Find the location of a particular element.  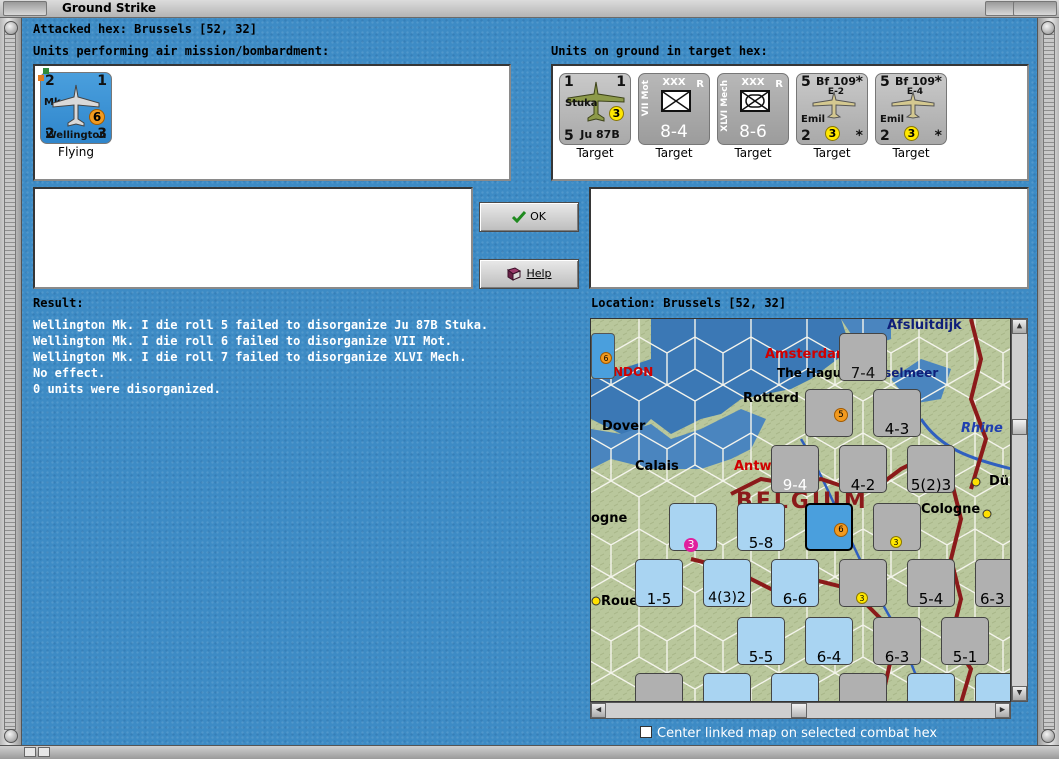

stack-value: 6-4 is located at coordinates (829, 657).